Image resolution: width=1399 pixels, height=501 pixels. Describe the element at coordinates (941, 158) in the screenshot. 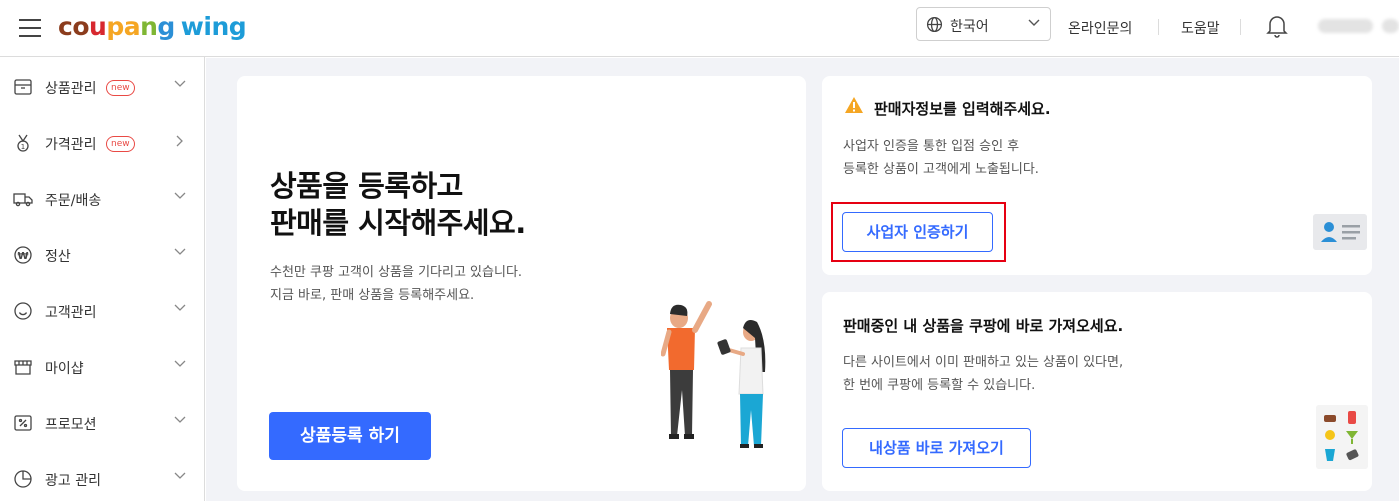

I see `seller-info-description: 사업자 인증을 통한 입점 승인 후 등록한 상품이 고객에게 노출됩니다.` at that location.